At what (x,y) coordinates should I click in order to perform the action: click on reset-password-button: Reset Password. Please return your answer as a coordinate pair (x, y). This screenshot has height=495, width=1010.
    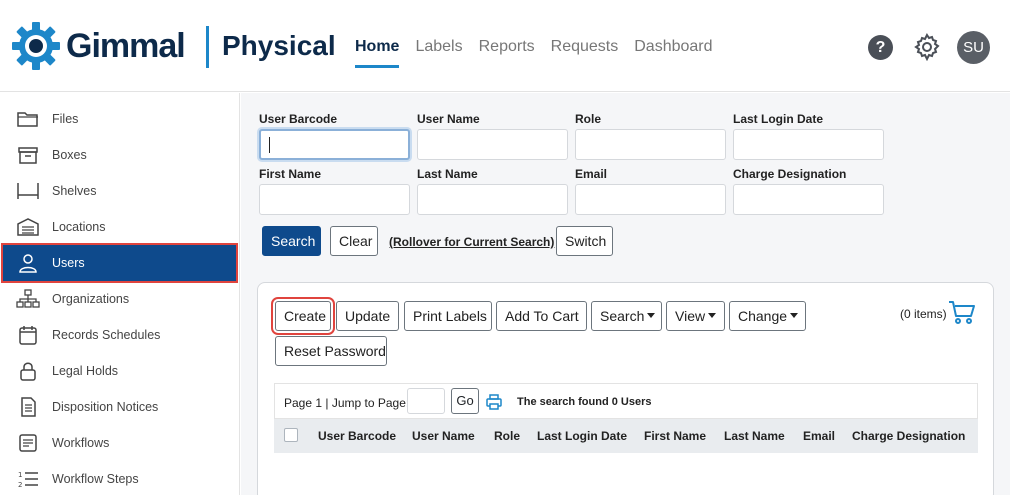
    Looking at the image, I should click on (331, 351).